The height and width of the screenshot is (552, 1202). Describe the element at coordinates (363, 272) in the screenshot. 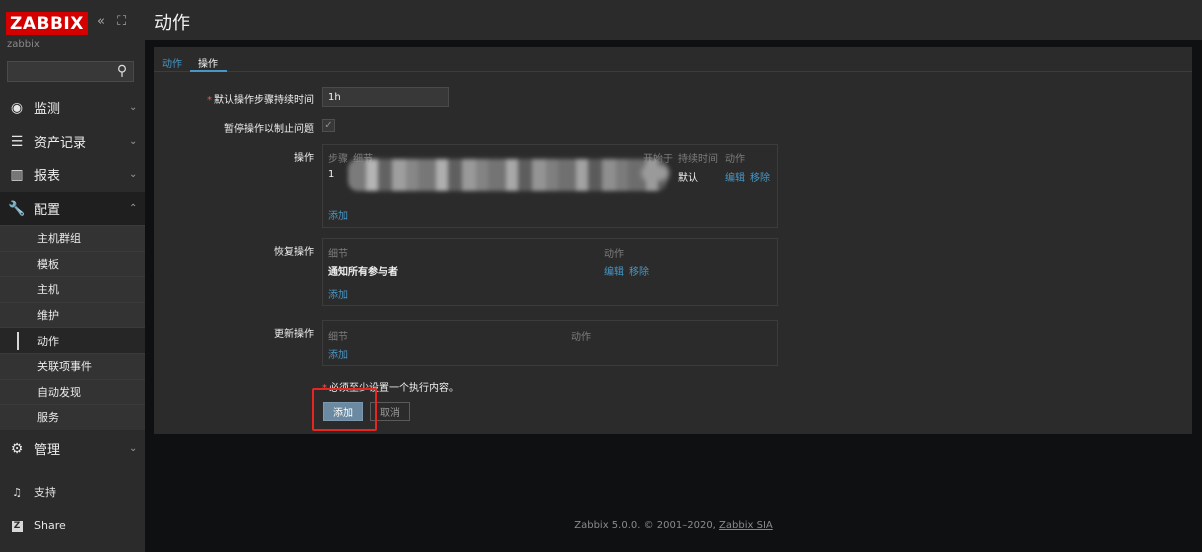

I see `recovery-details: 通知所有参与者` at that location.